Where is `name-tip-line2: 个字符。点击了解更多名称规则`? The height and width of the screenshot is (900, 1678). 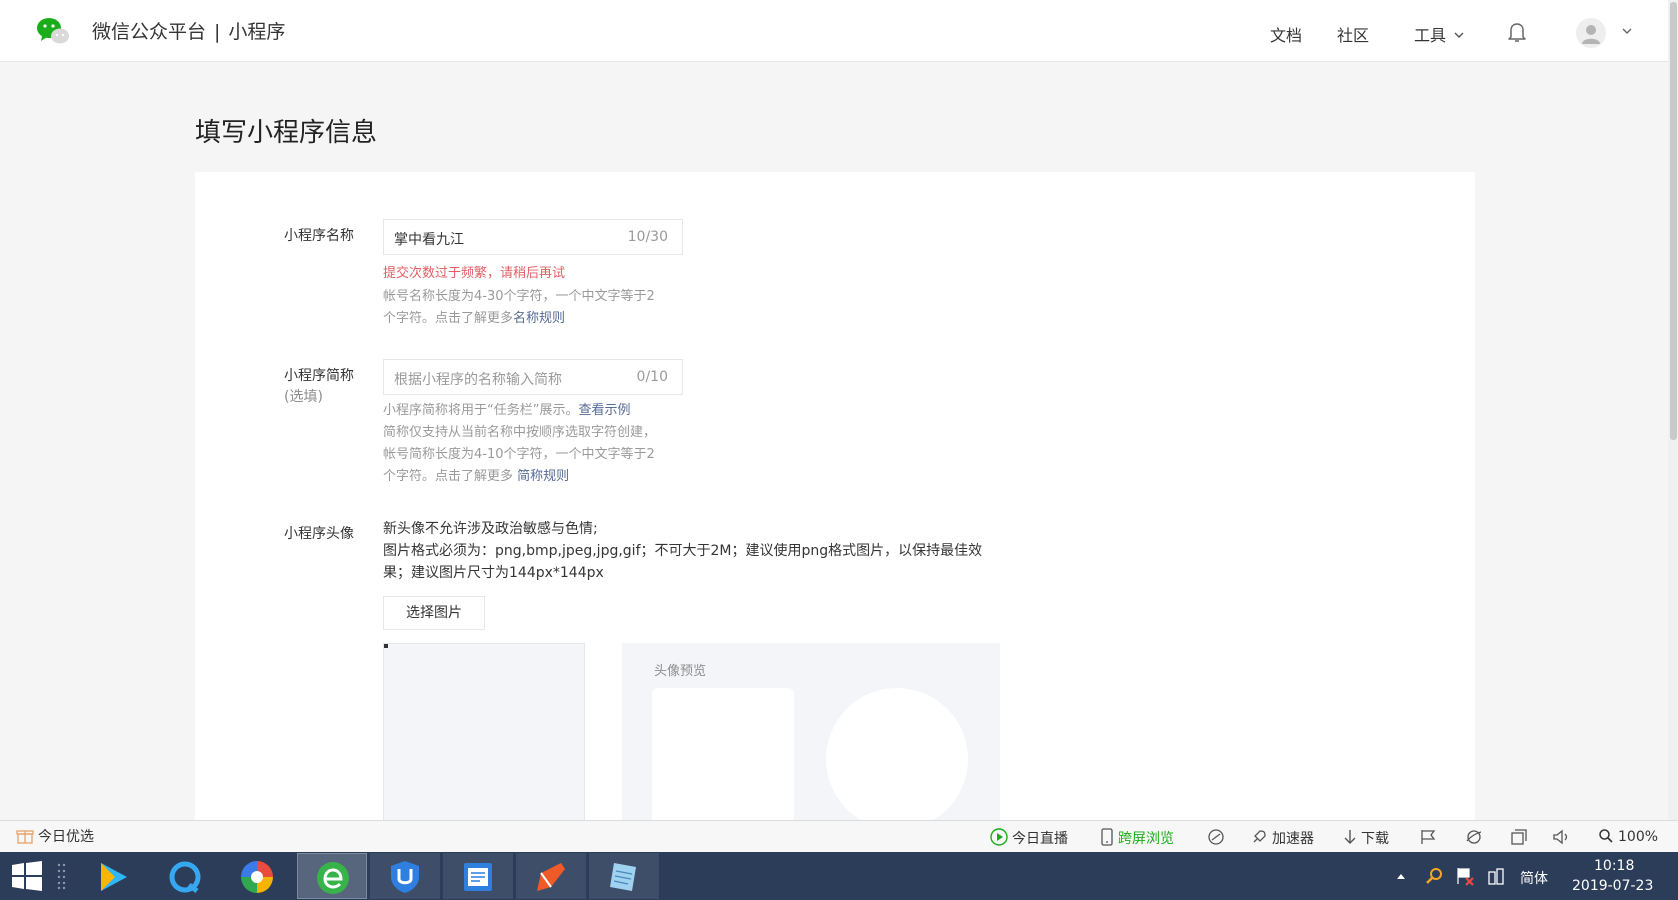
name-tip-line2: 个字符。点击了解更多名称规则 is located at coordinates (474, 319).